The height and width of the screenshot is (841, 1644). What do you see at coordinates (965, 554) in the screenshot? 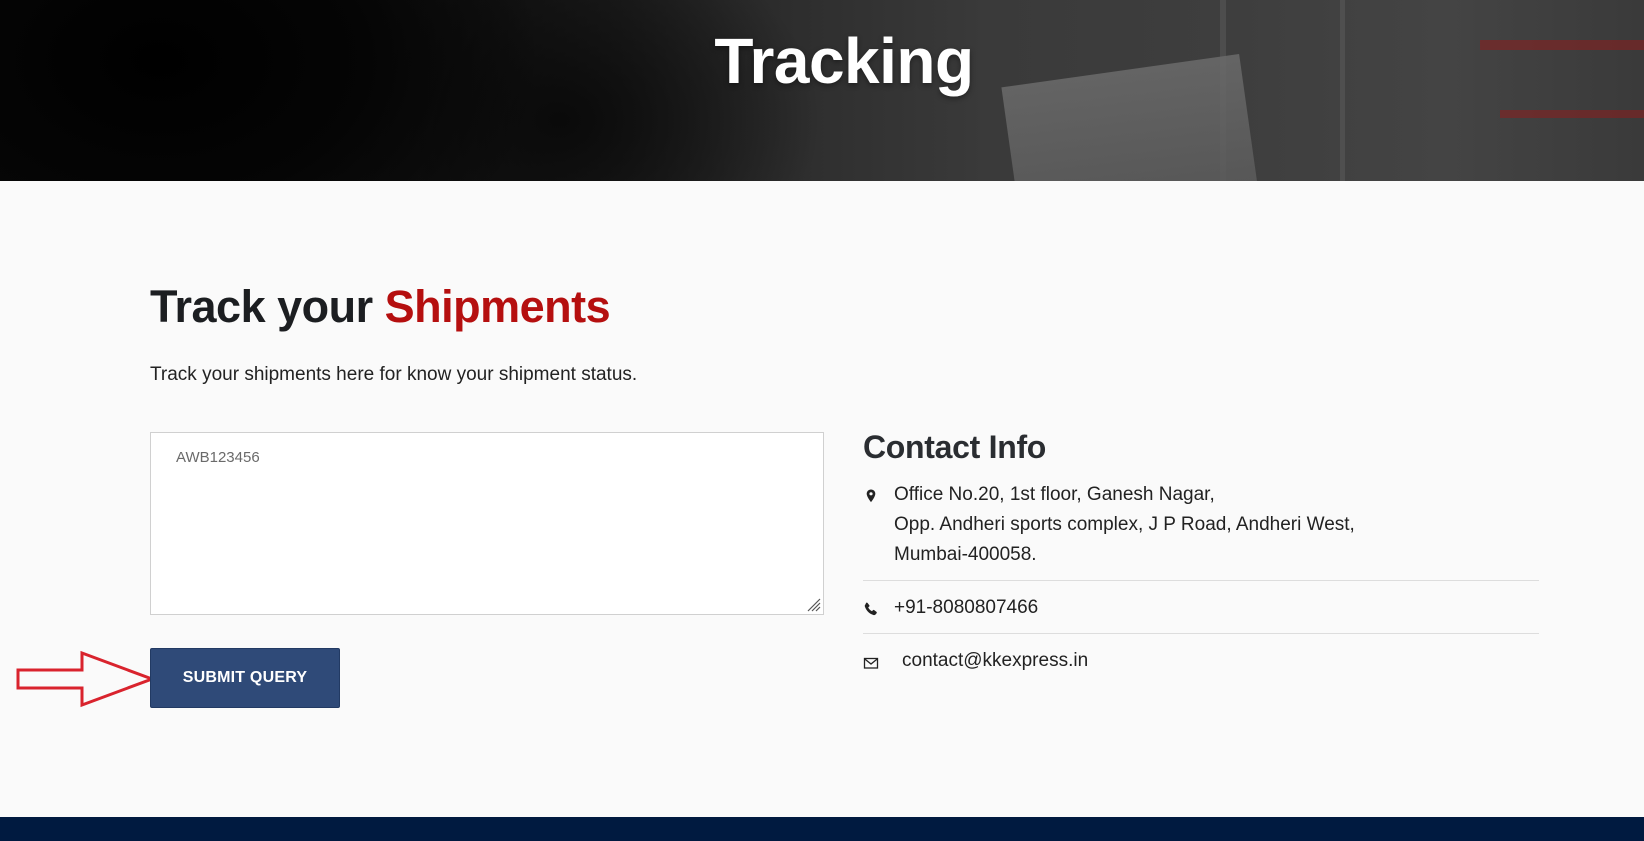
I see `address-line-3: Mumbai-400058.` at bounding box center [965, 554].